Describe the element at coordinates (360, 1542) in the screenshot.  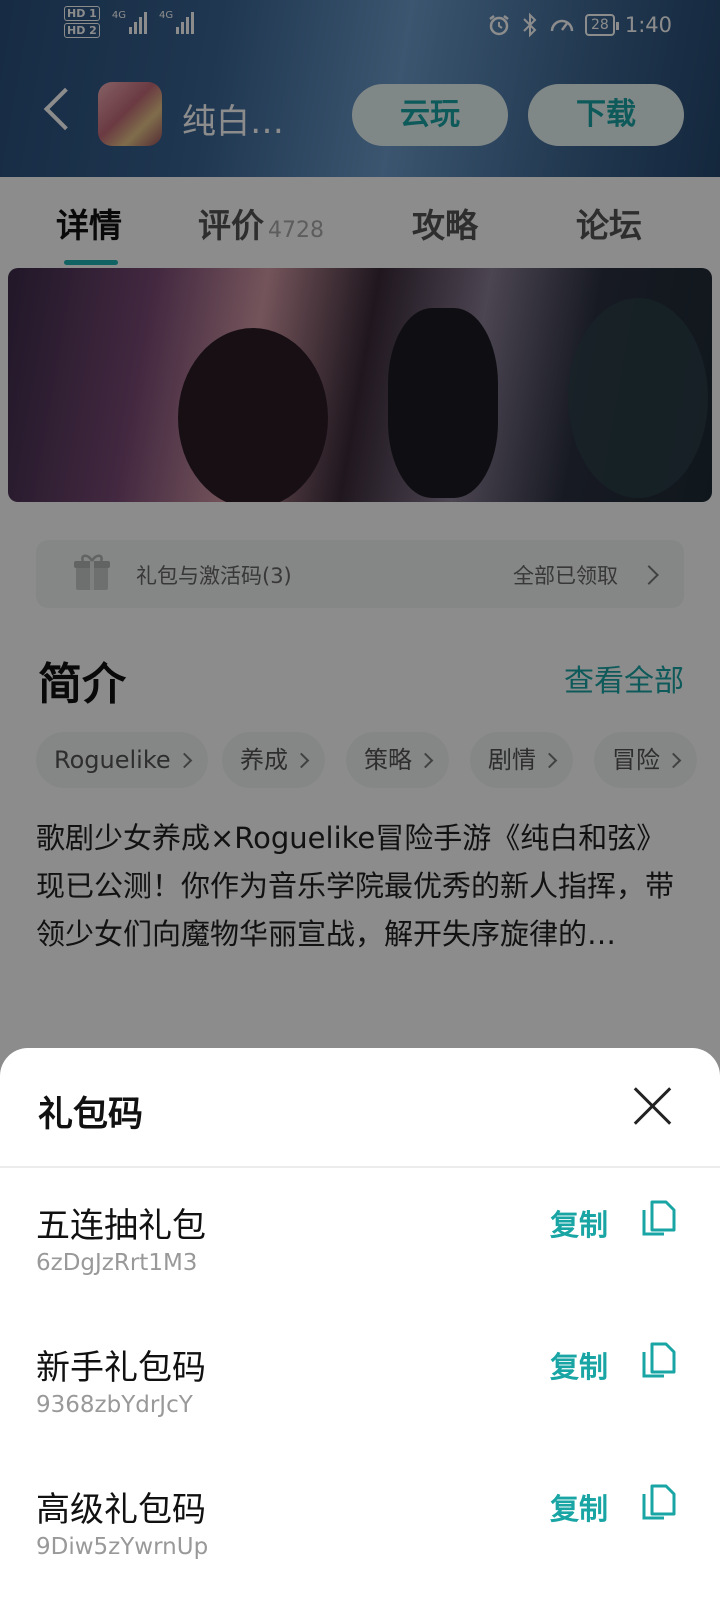
I see `list-item: 高级礼包码 9Diw5zYwrnUp 复制` at that location.